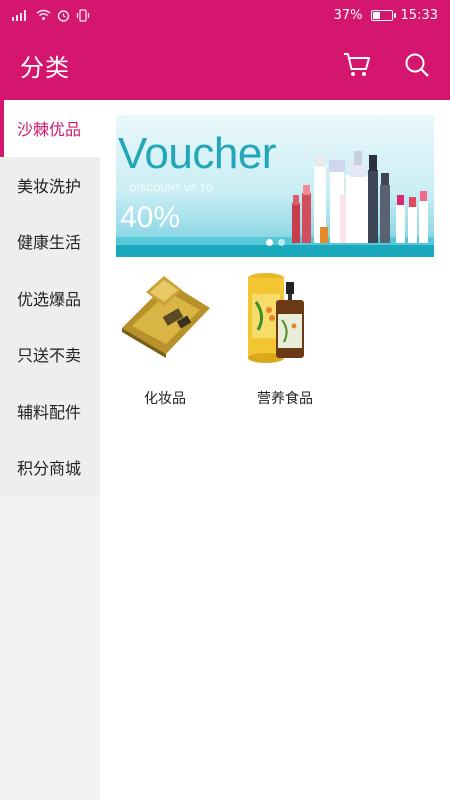 The height and width of the screenshot is (800, 450). What do you see at coordinates (269, 242) in the screenshot?
I see `carousel-dot-active` at bounding box center [269, 242].